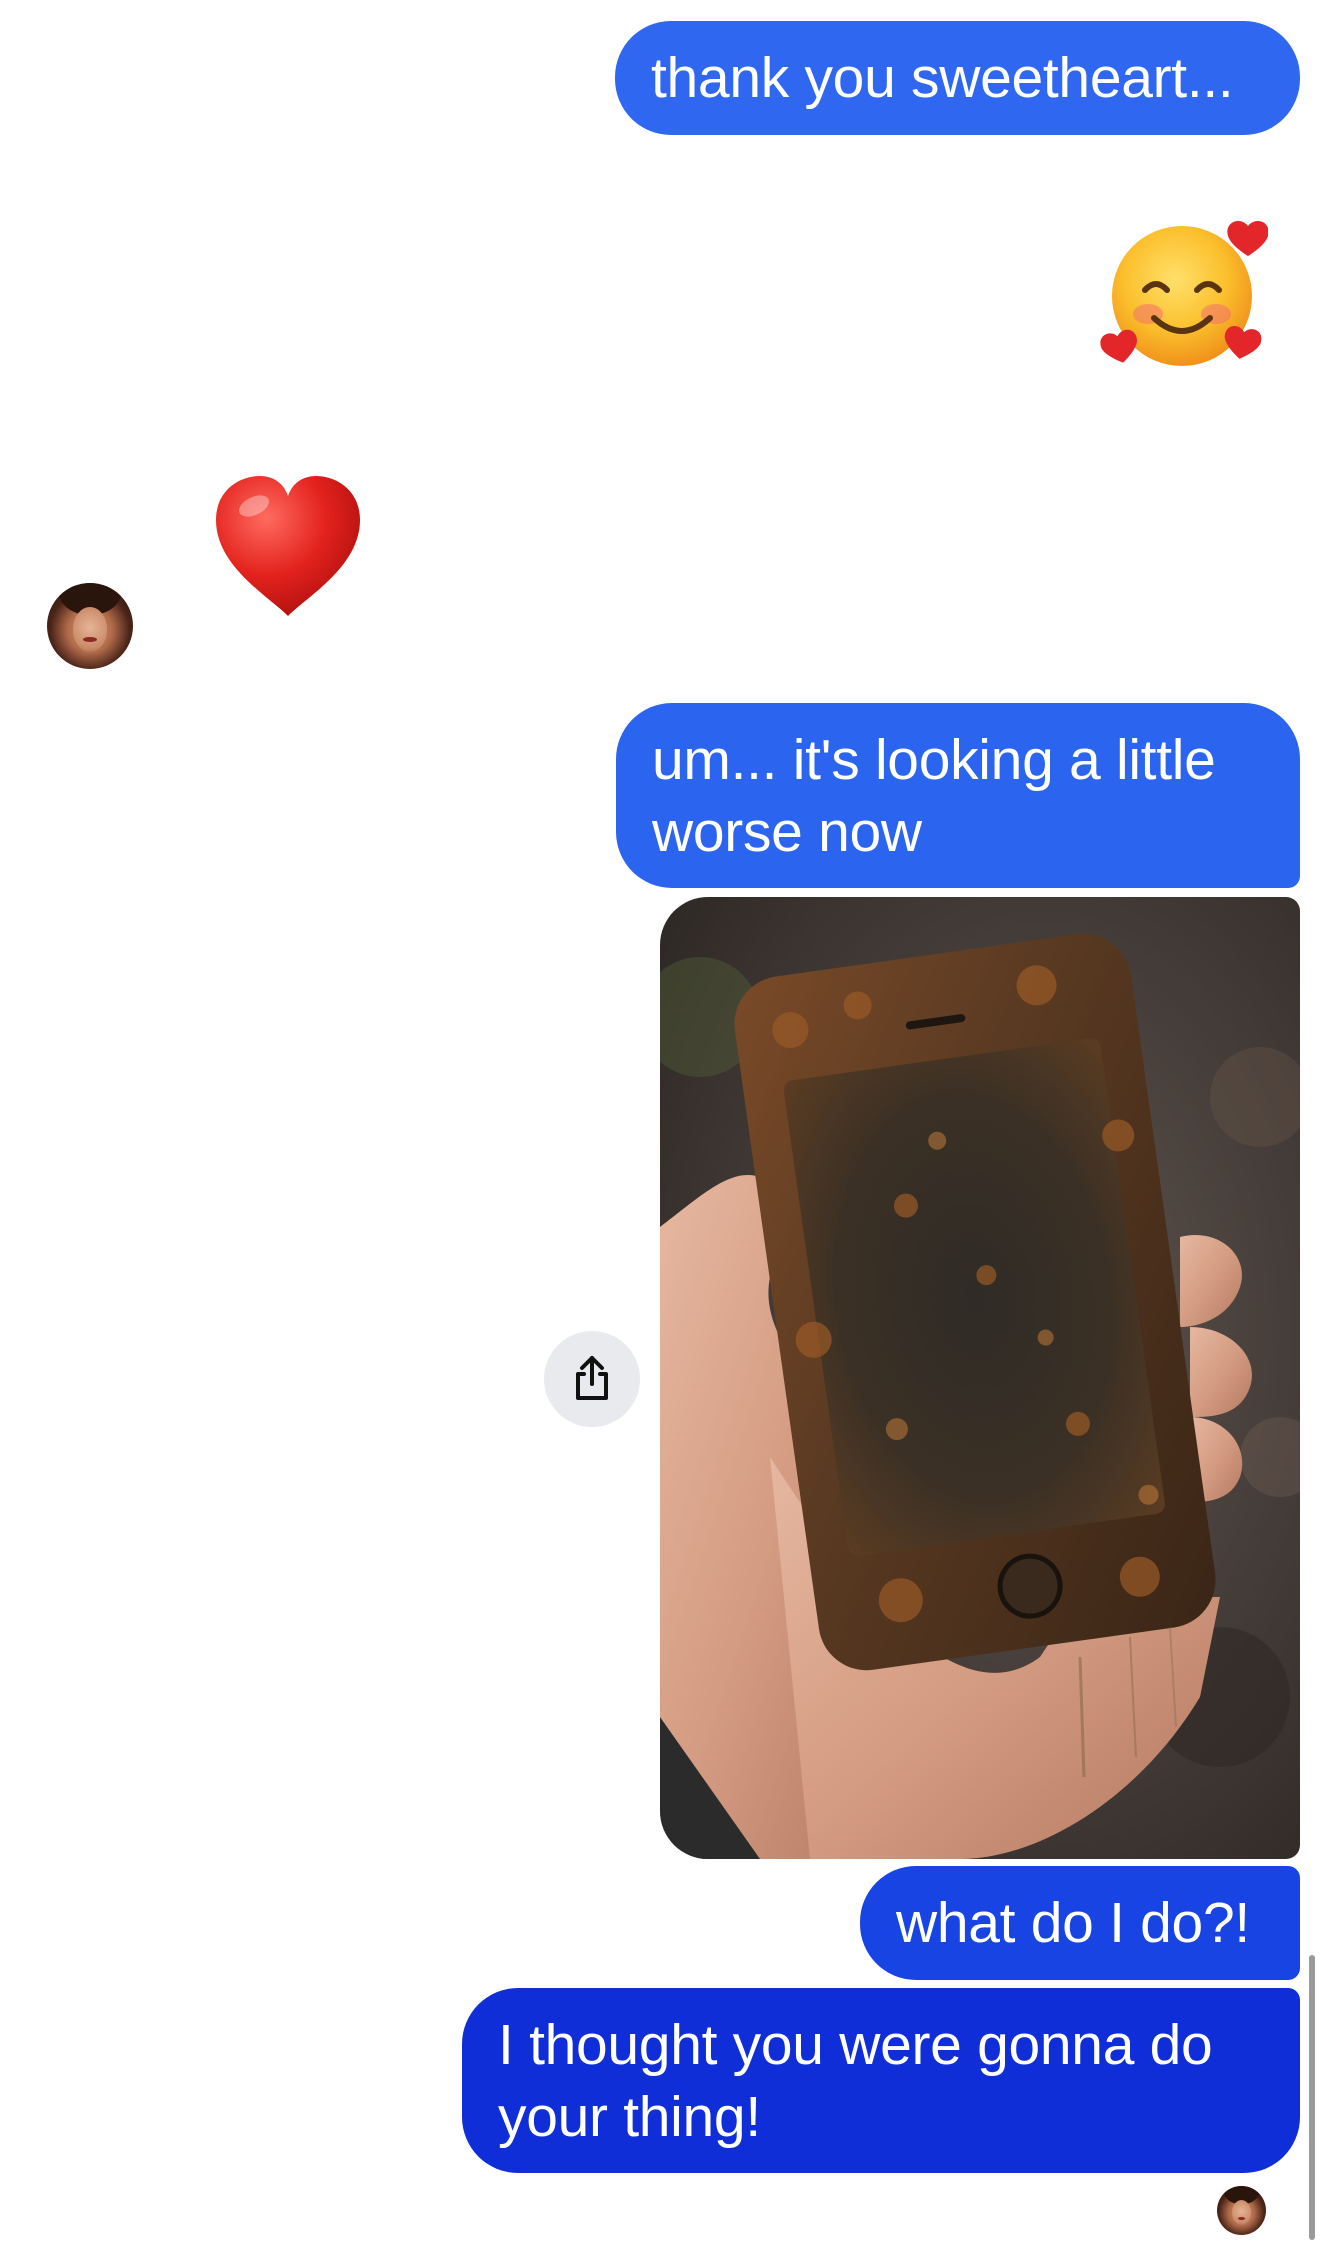 Image resolution: width=1320 pixels, height=2248 pixels. What do you see at coordinates (855, 2045) in the screenshot?
I see `message-text-line: I thought you were gonna do` at bounding box center [855, 2045].